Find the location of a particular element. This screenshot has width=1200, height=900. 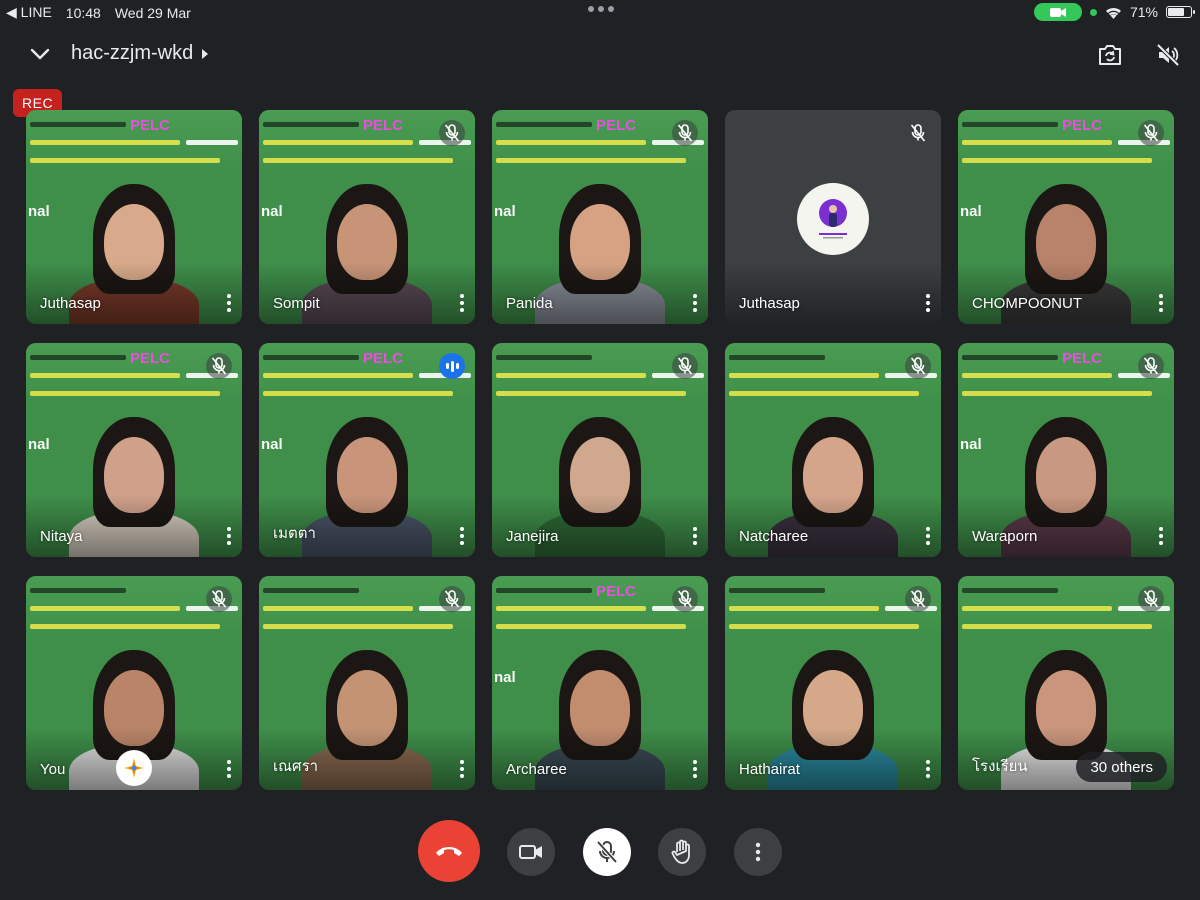

participant-name: You is located at coordinates (53, 769).